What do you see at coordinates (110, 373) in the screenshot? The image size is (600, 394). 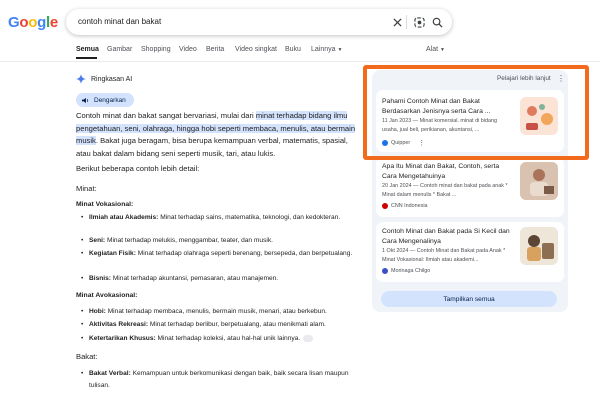 I see `item-term: Bakat Verbal:` at bounding box center [110, 373].